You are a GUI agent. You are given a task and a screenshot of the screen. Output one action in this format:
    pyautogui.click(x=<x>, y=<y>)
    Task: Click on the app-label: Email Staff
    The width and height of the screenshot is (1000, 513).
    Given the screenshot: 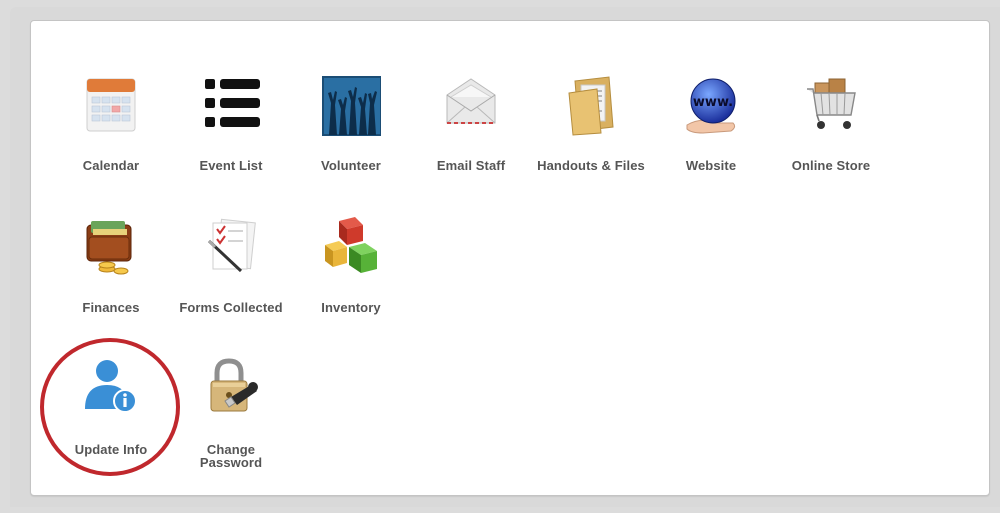 What is the action you would take?
    pyautogui.click(x=471, y=165)
    